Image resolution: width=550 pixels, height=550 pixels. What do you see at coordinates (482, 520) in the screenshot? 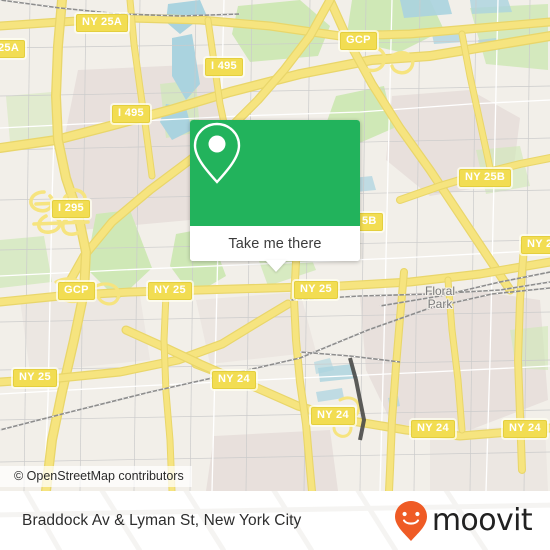
I see `moovit-wordmark: moovit` at bounding box center [482, 520].